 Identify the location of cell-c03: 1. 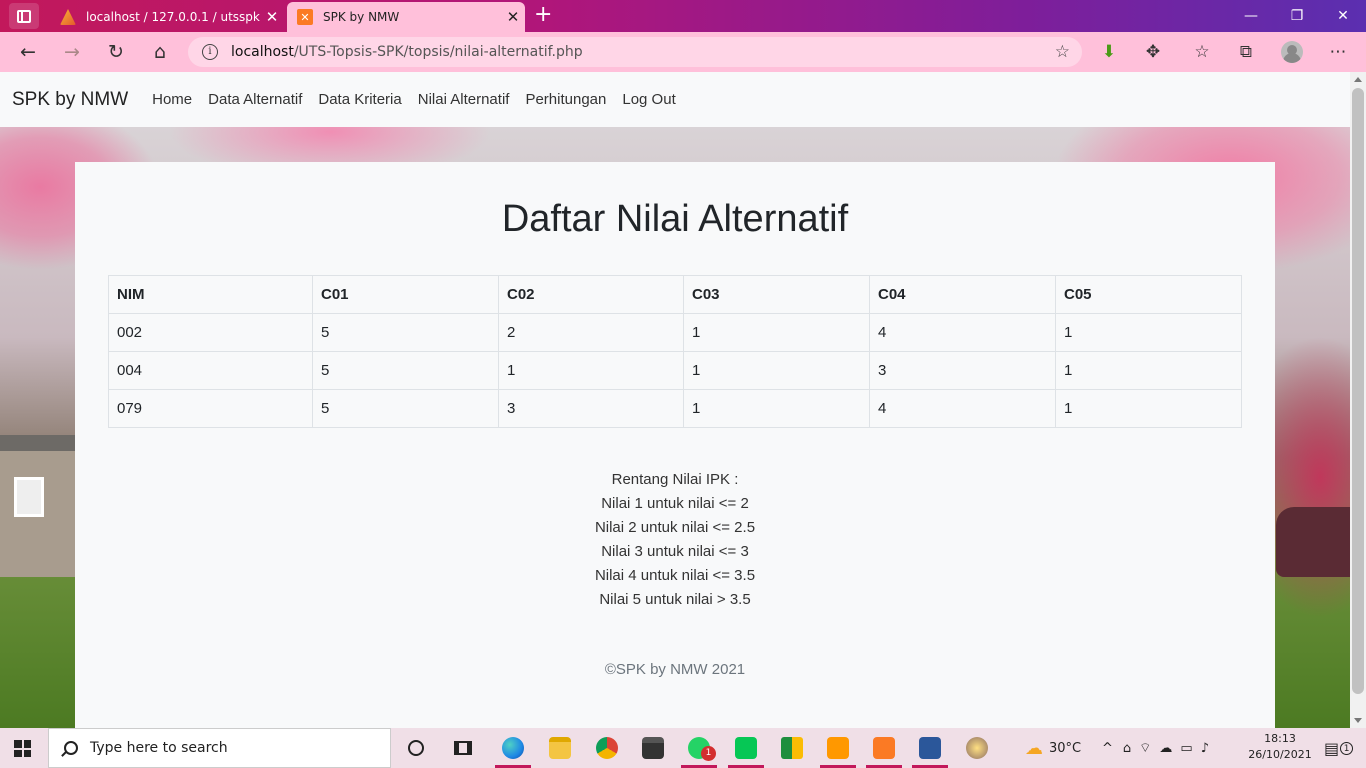
(776, 408).